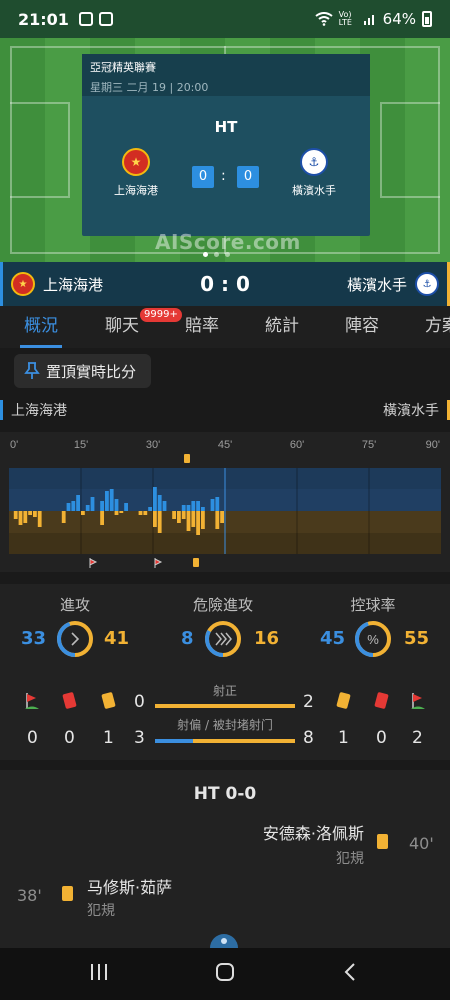 This screenshot has width=450, height=1000. What do you see at coordinates (222, 605) in the screenshot?
I see `dangerous-attack-label: 危險進攻` at bounding box center [222, 605].